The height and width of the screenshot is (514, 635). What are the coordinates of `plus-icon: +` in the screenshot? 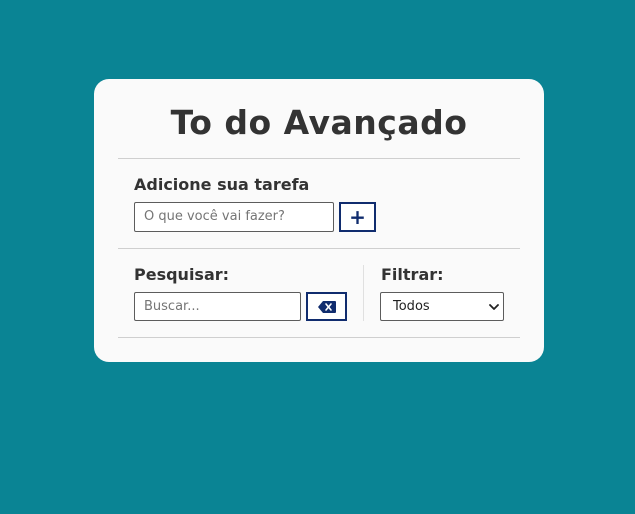 It's located at (357, 217).